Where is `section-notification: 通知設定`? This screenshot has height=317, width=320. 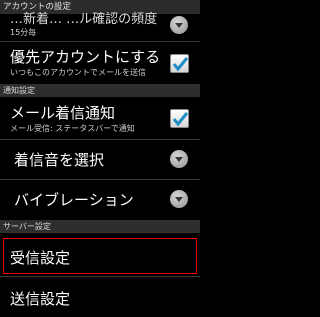
section-notification: 通知設定 is located at coordinates (100, 90).